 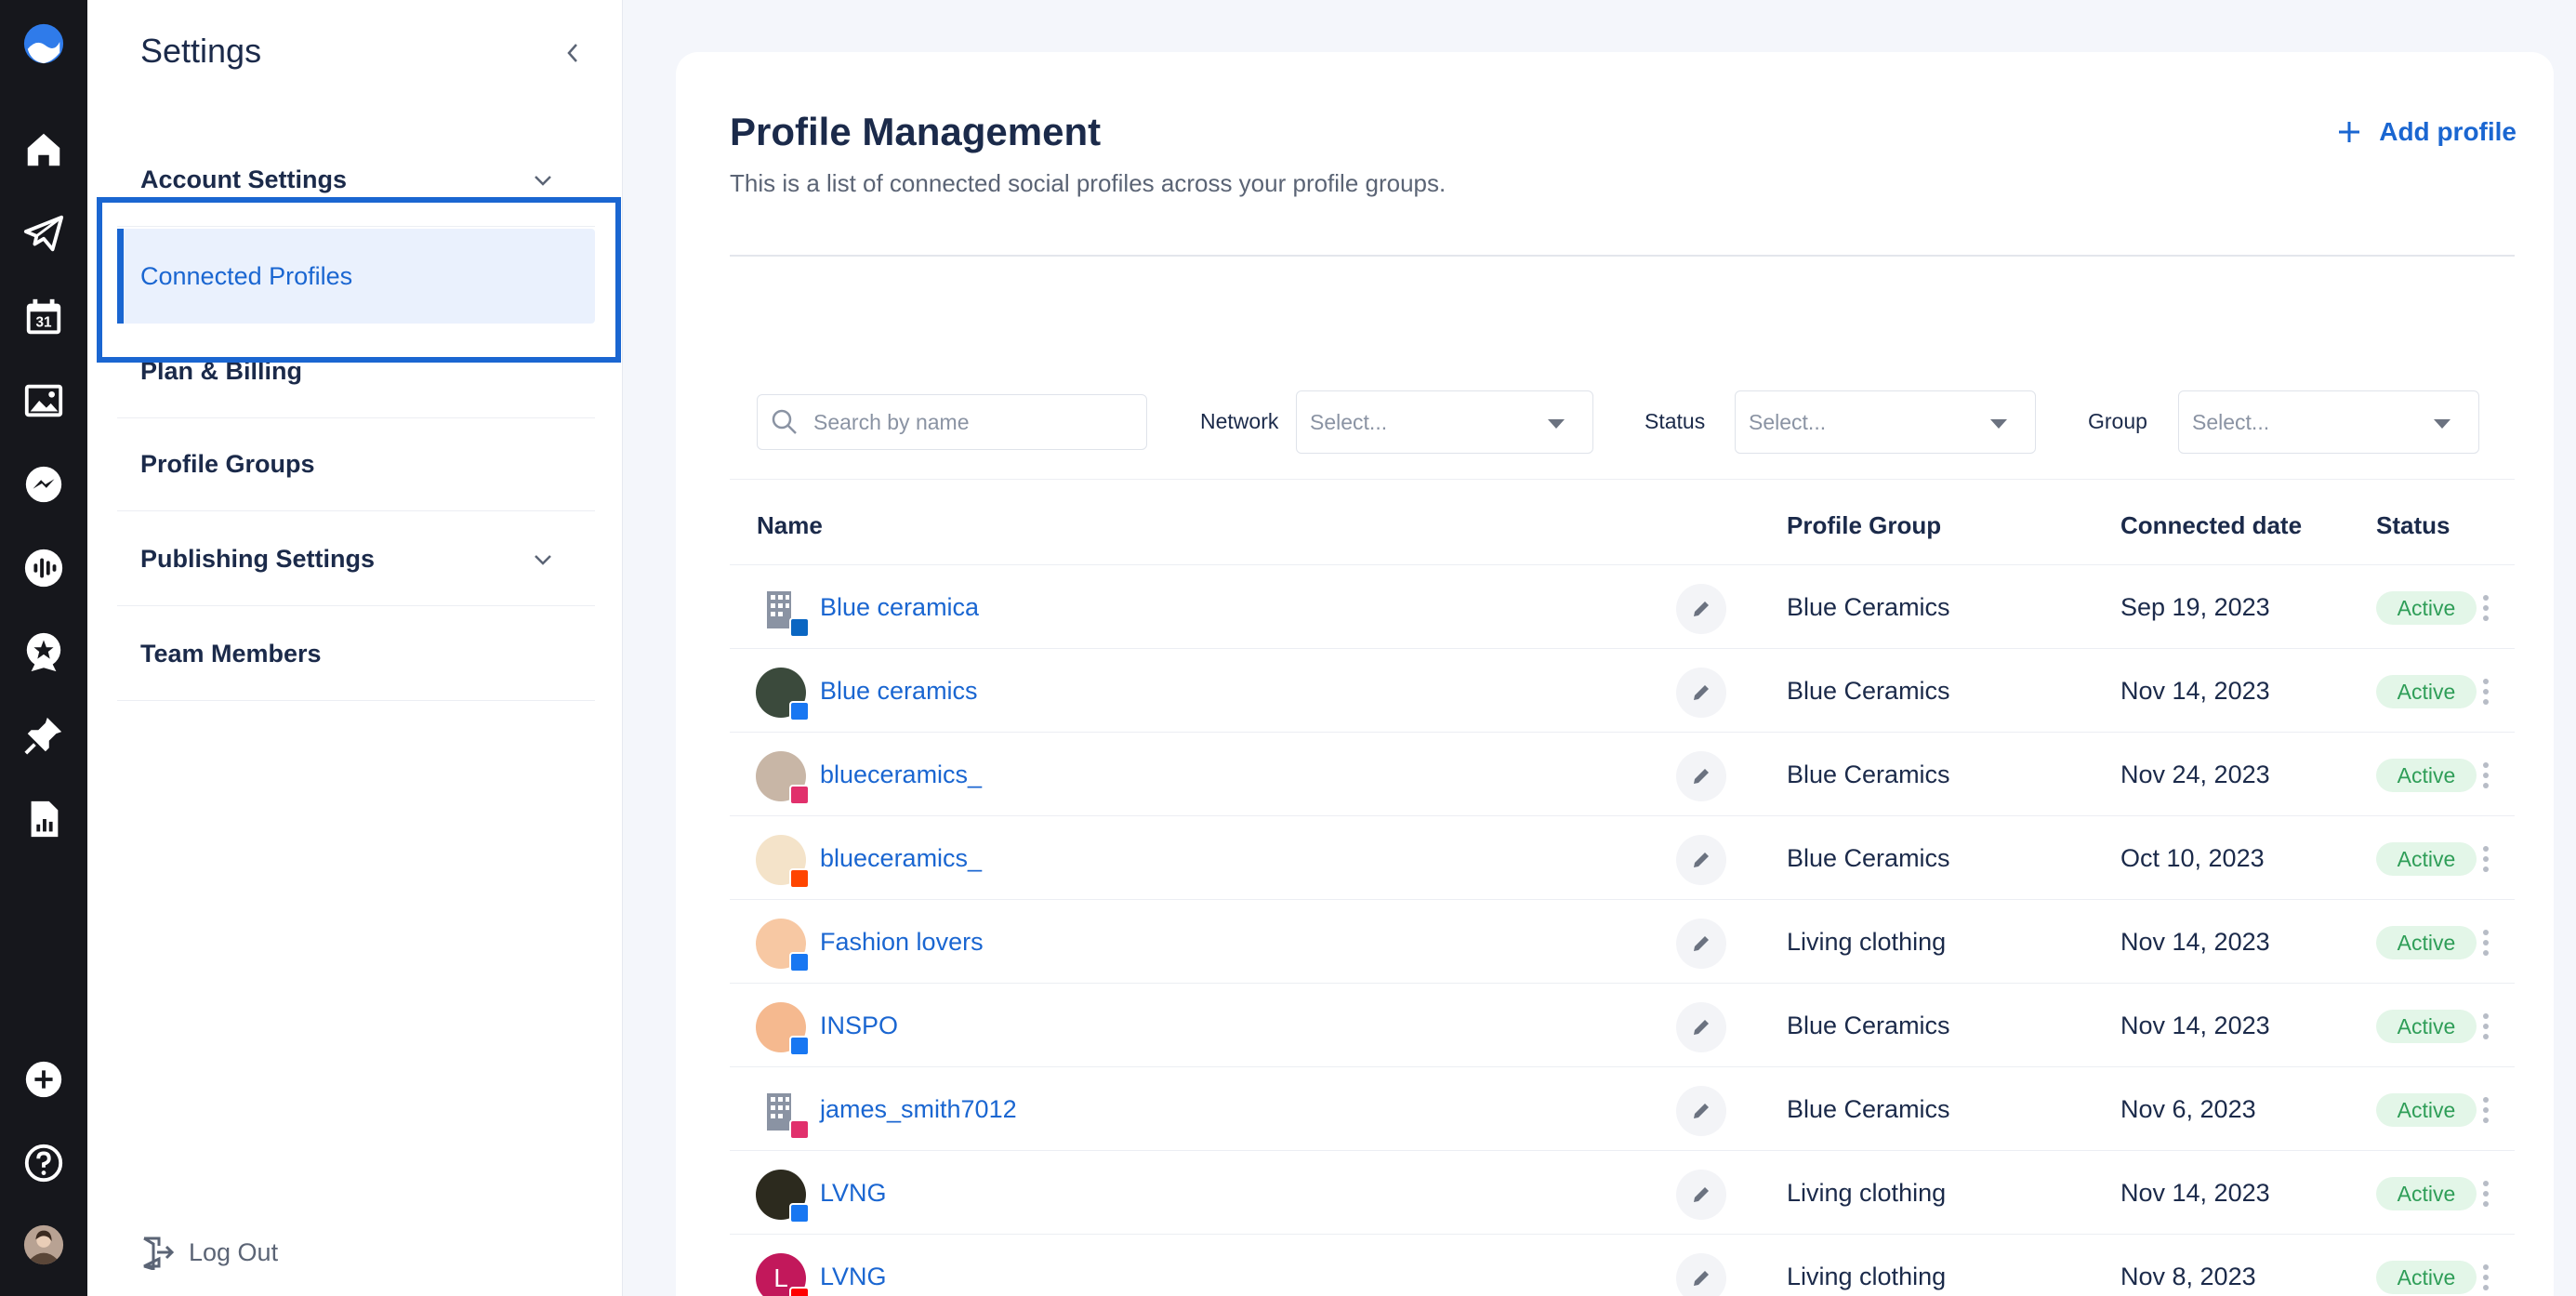 I want to click on audio-waves-icon, so click(x=43, y=568).